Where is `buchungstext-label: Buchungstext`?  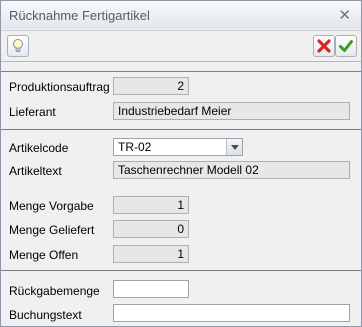
buchungstext-label: Buchungstext is located at coordinates (45, 315).